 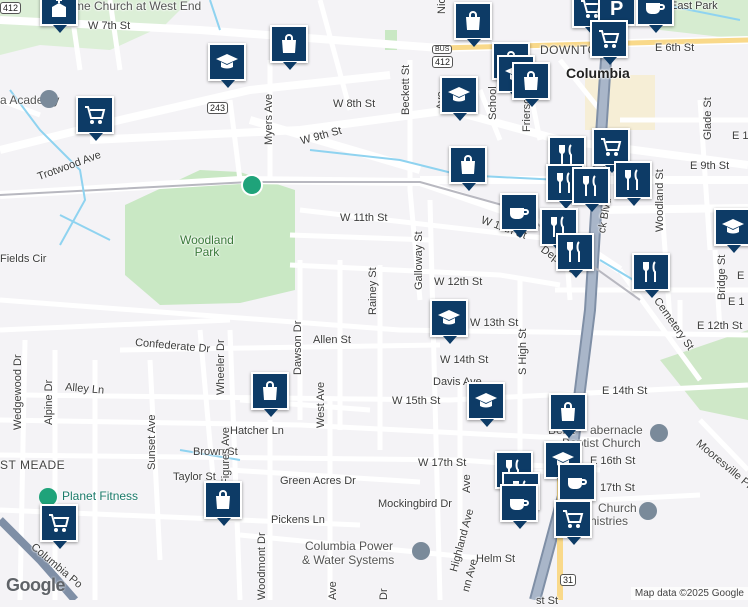 What do you see at coordinates (494, 323) in the screenshot?
I see `street-label: W 13th St` at bounding box center [494, 323].